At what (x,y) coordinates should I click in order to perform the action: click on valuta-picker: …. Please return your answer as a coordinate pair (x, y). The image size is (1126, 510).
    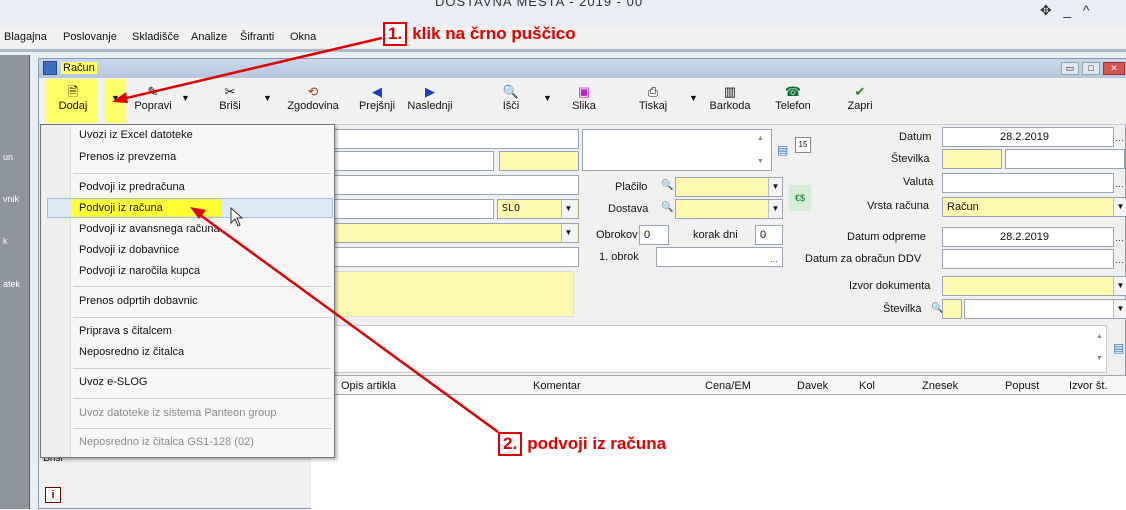
    Looking at the image, I should click on (1119, 184).